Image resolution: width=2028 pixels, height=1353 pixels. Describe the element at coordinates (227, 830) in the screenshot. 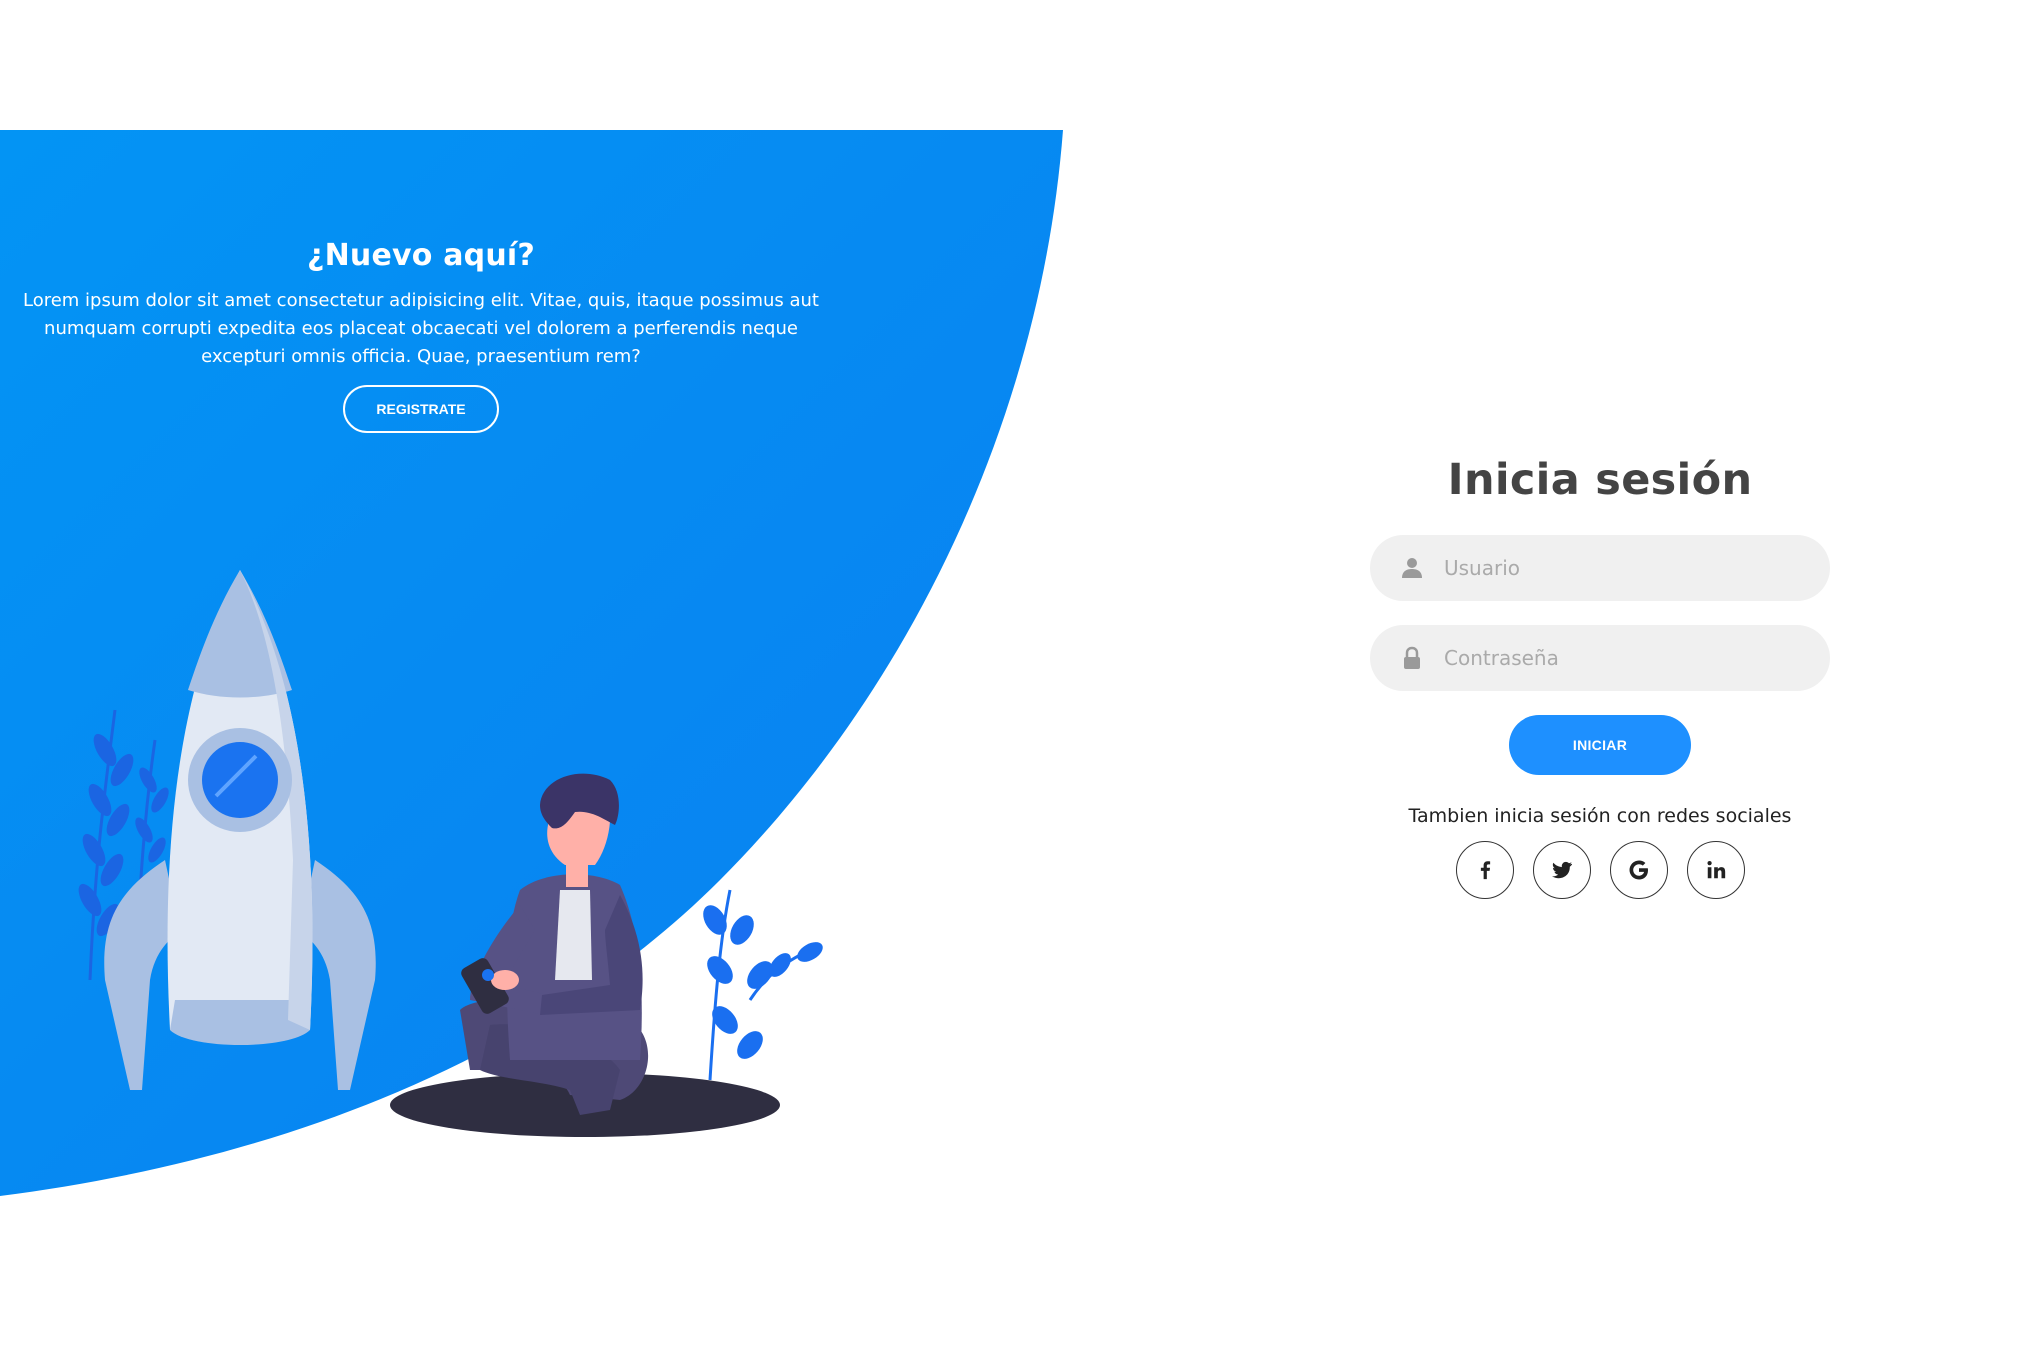

I see `rocket-illustration` at that location.